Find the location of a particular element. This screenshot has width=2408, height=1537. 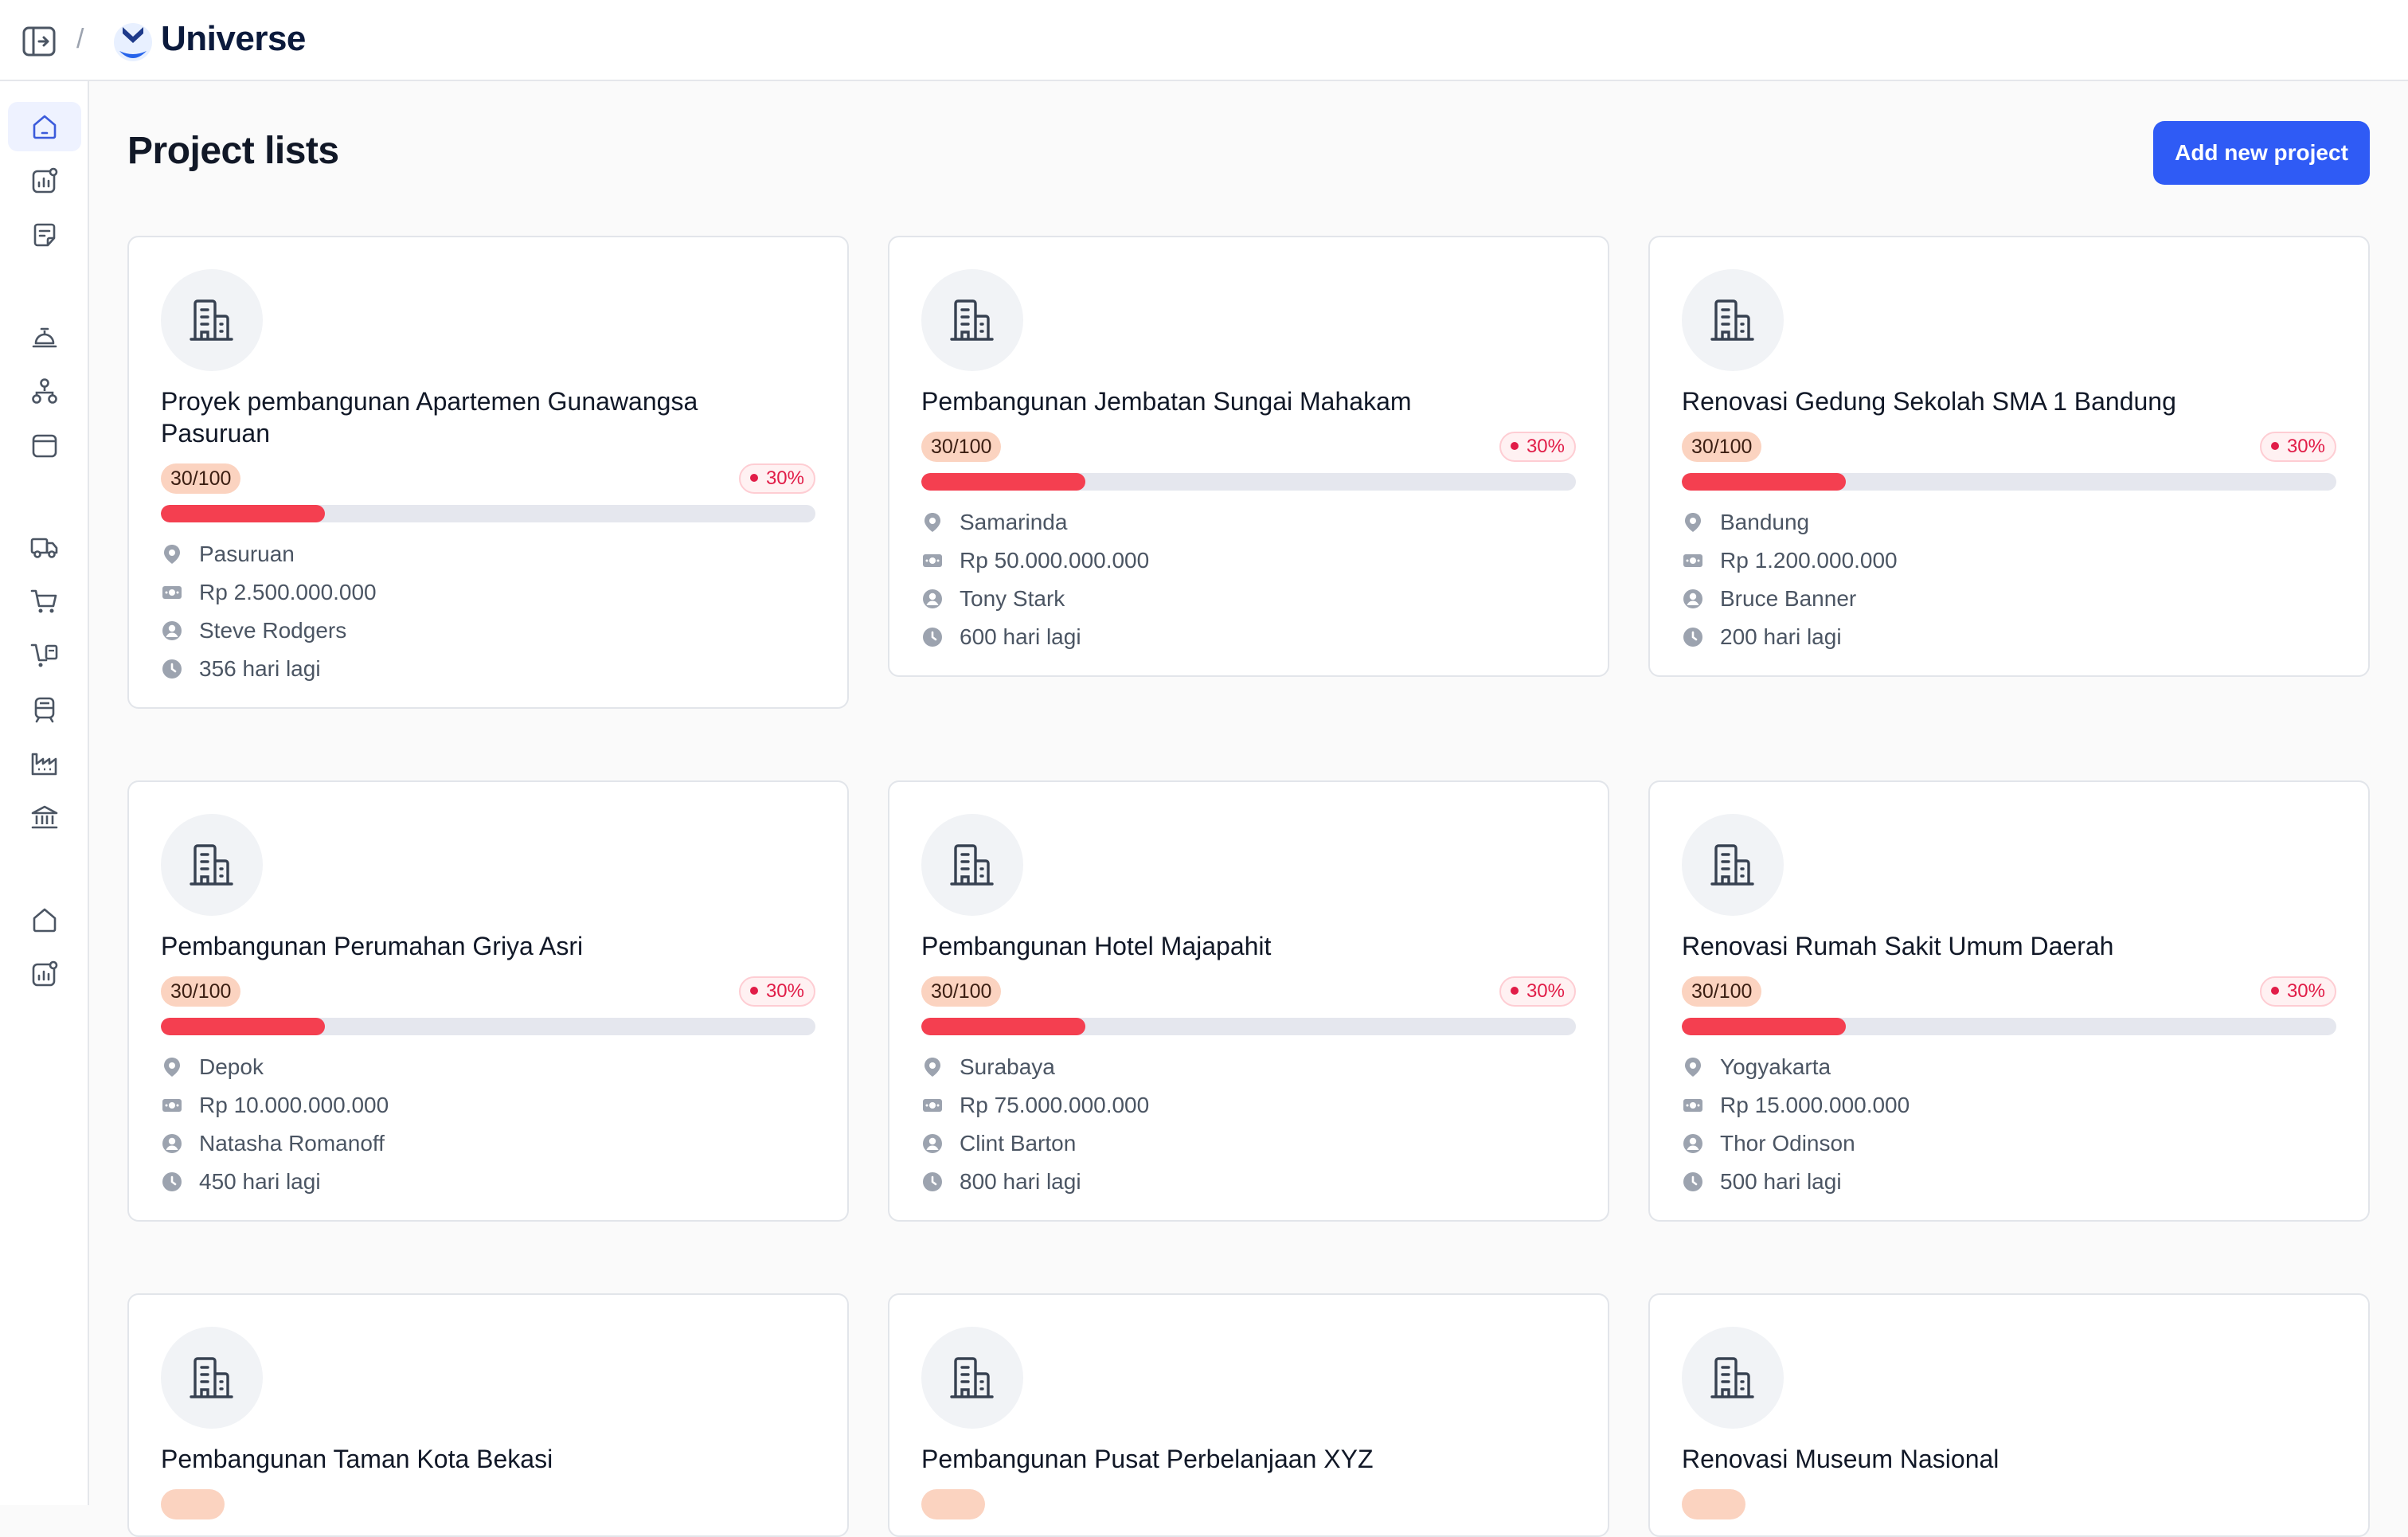

project-manager-text: Natasha Romanoff is located at coordinates (292, 1143).